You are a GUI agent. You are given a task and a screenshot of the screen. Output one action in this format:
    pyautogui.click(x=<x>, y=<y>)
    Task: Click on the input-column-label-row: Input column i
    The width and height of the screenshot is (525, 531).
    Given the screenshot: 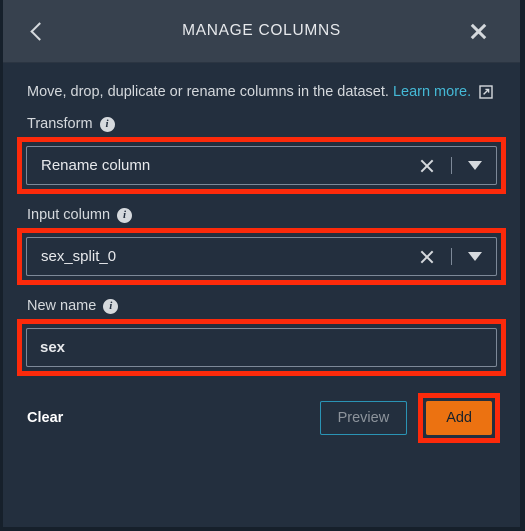 What is the action you would take?
    pyautogui.click(x=266, y=215)
    